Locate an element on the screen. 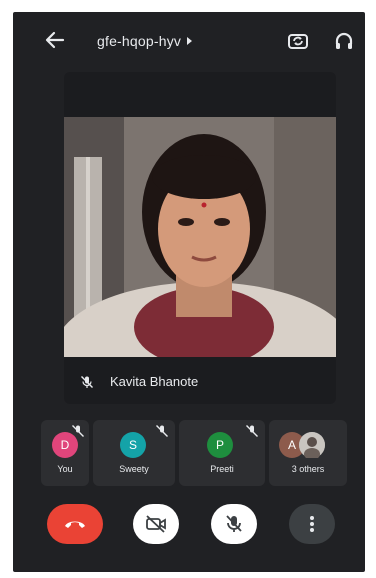 The image size is (376, 578). caret-right-icon is located at coordinates (190, 41).